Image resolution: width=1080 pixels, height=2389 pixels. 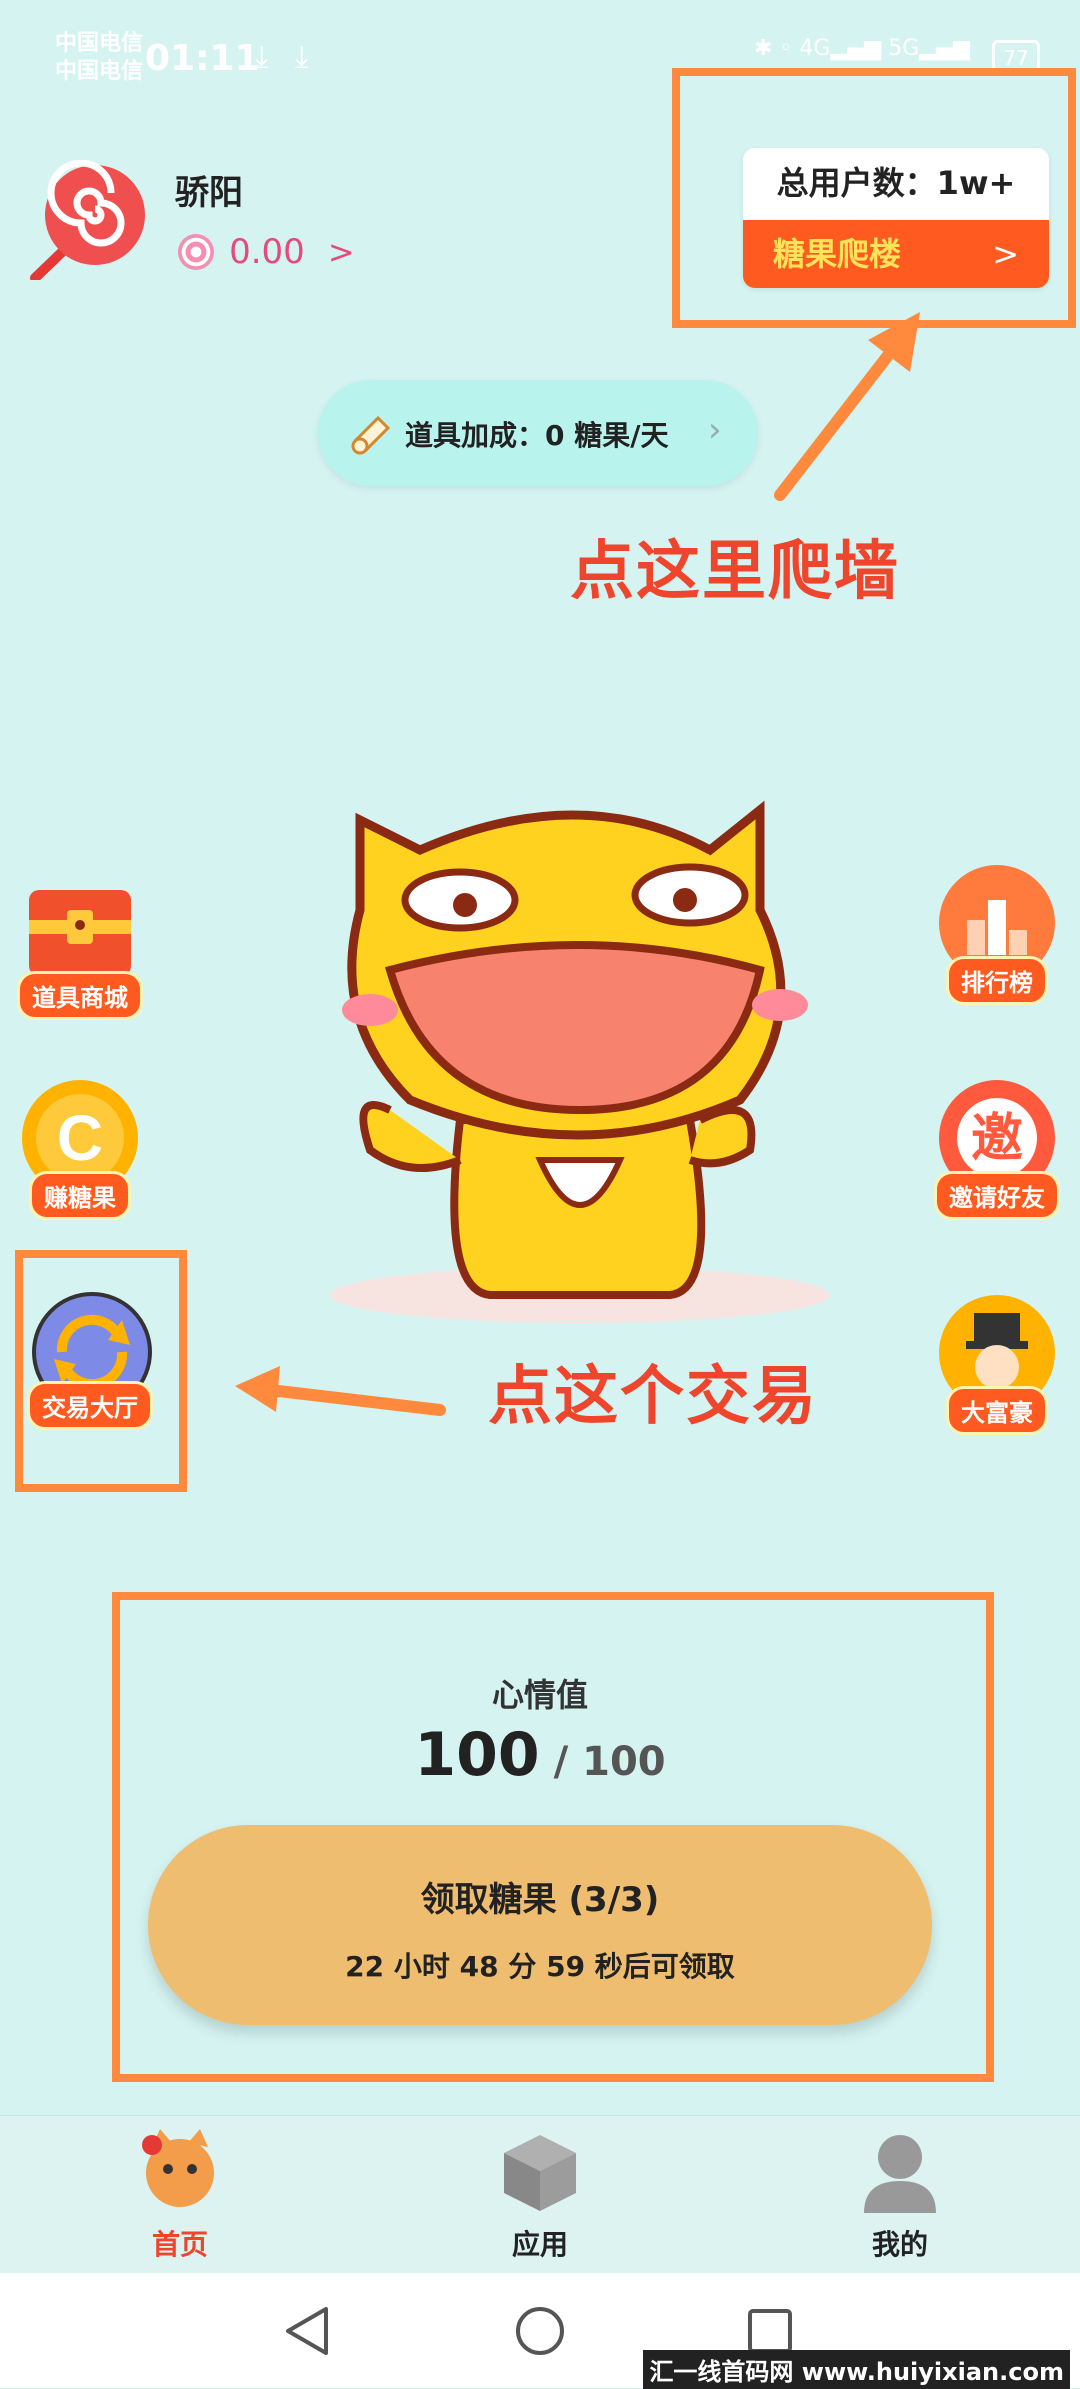 I want to click on mood-title: 心情值, so click(x=539, y=1695).